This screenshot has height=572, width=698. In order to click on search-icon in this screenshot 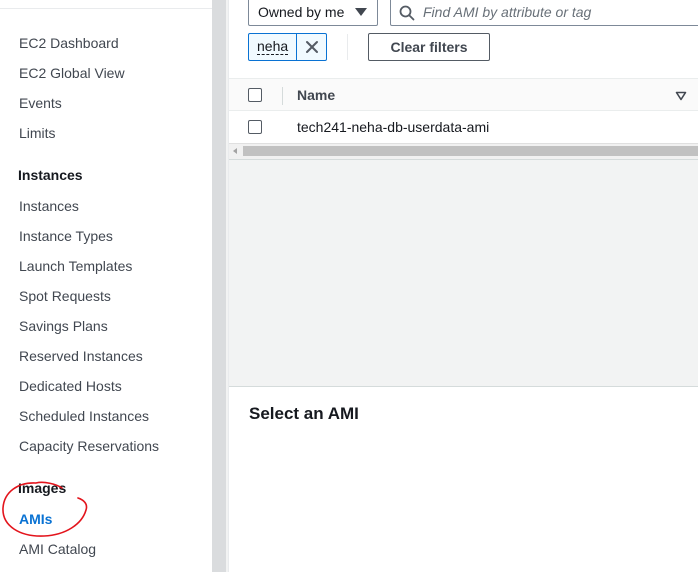, I will do `click(407, 14)`.